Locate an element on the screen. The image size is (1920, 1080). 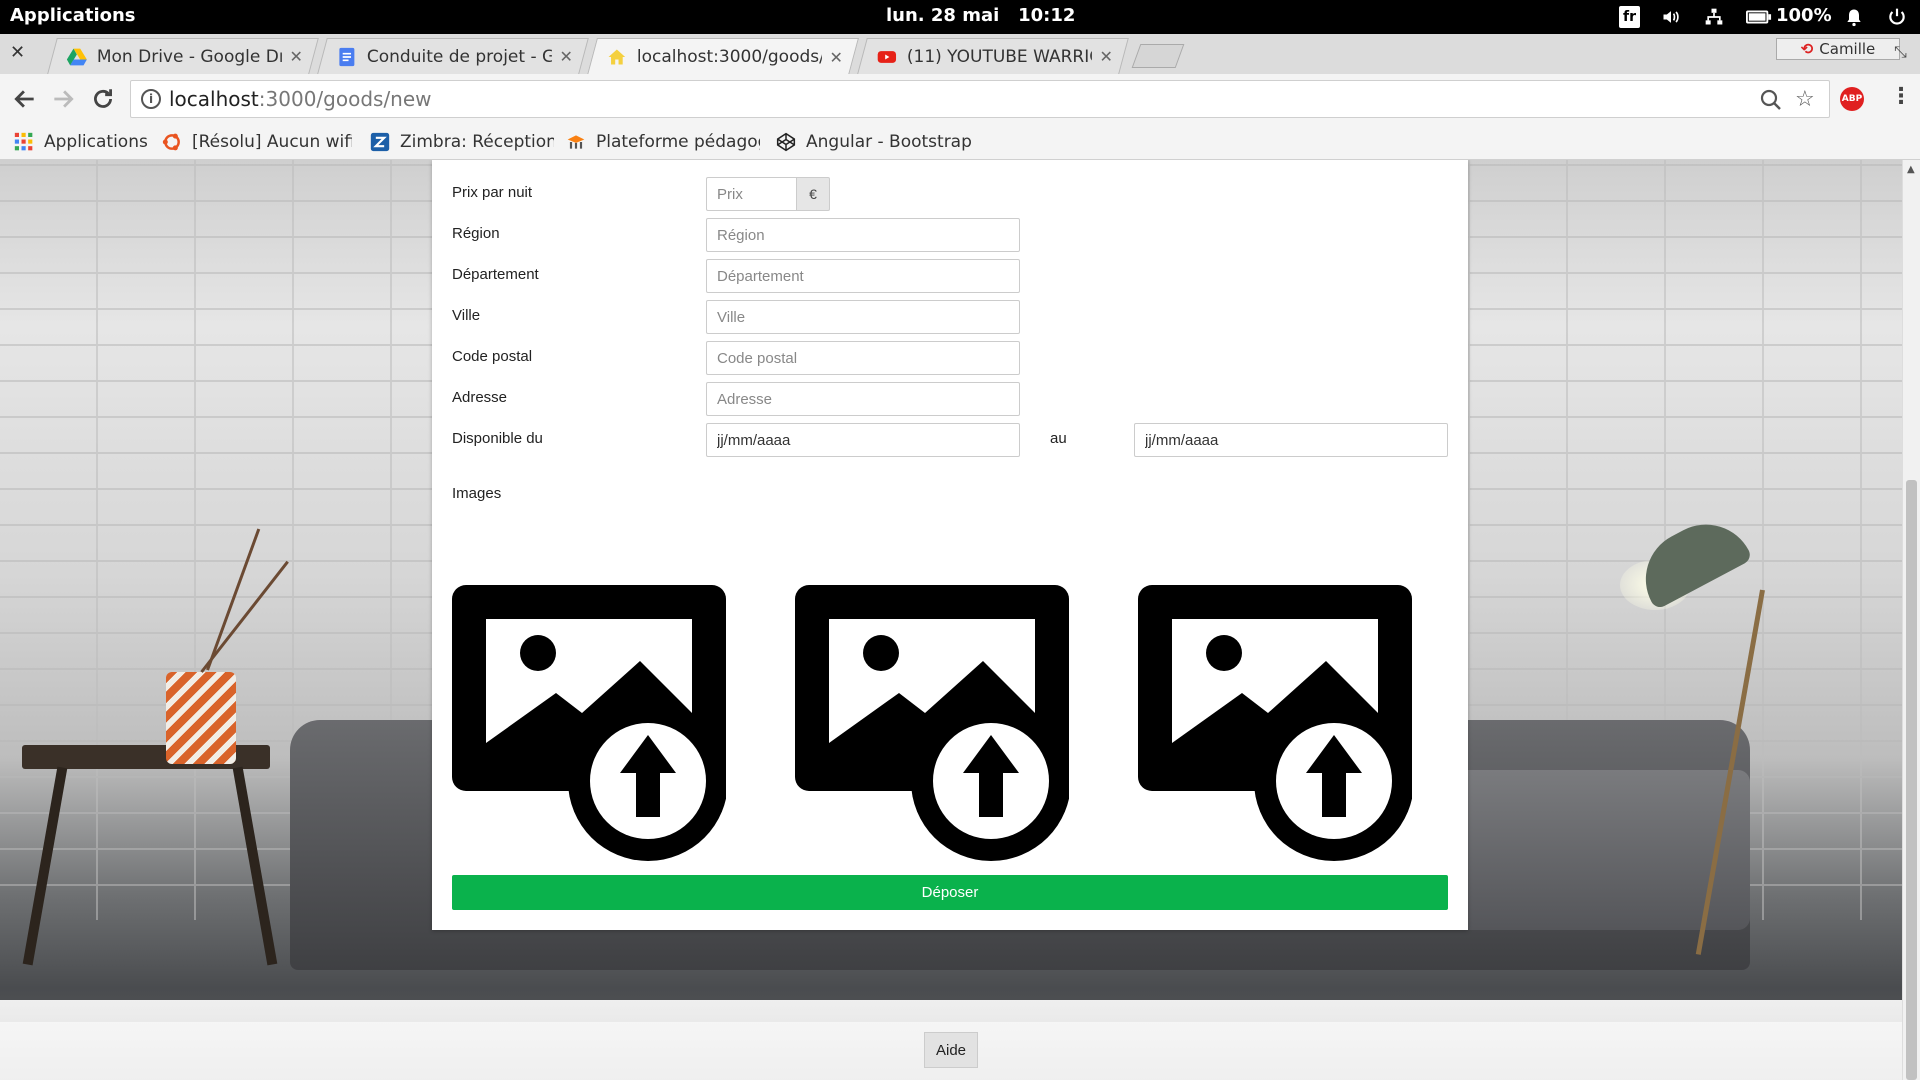
bookmark-plateforme: Plateforme pédagogique is located at coordinates (663, 142).